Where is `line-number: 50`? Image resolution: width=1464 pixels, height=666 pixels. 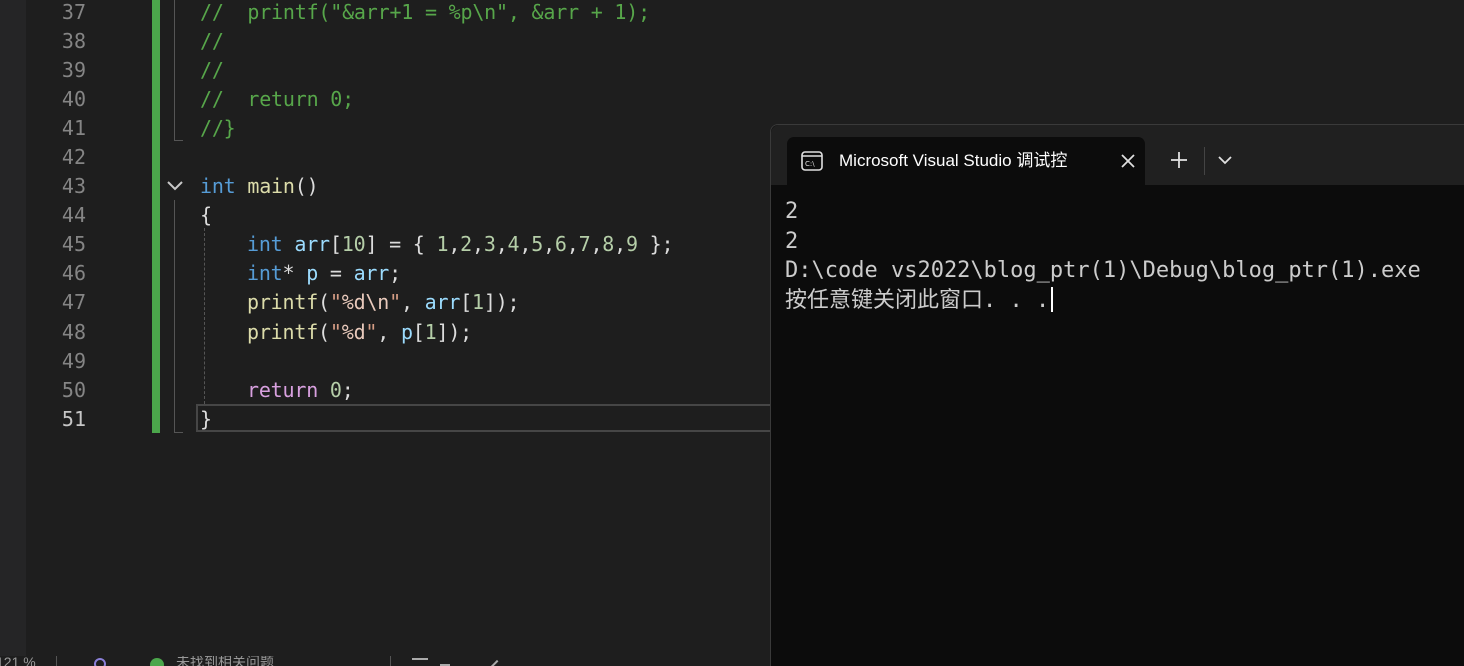
line-number: 50 is located at coordinates (73, 390).